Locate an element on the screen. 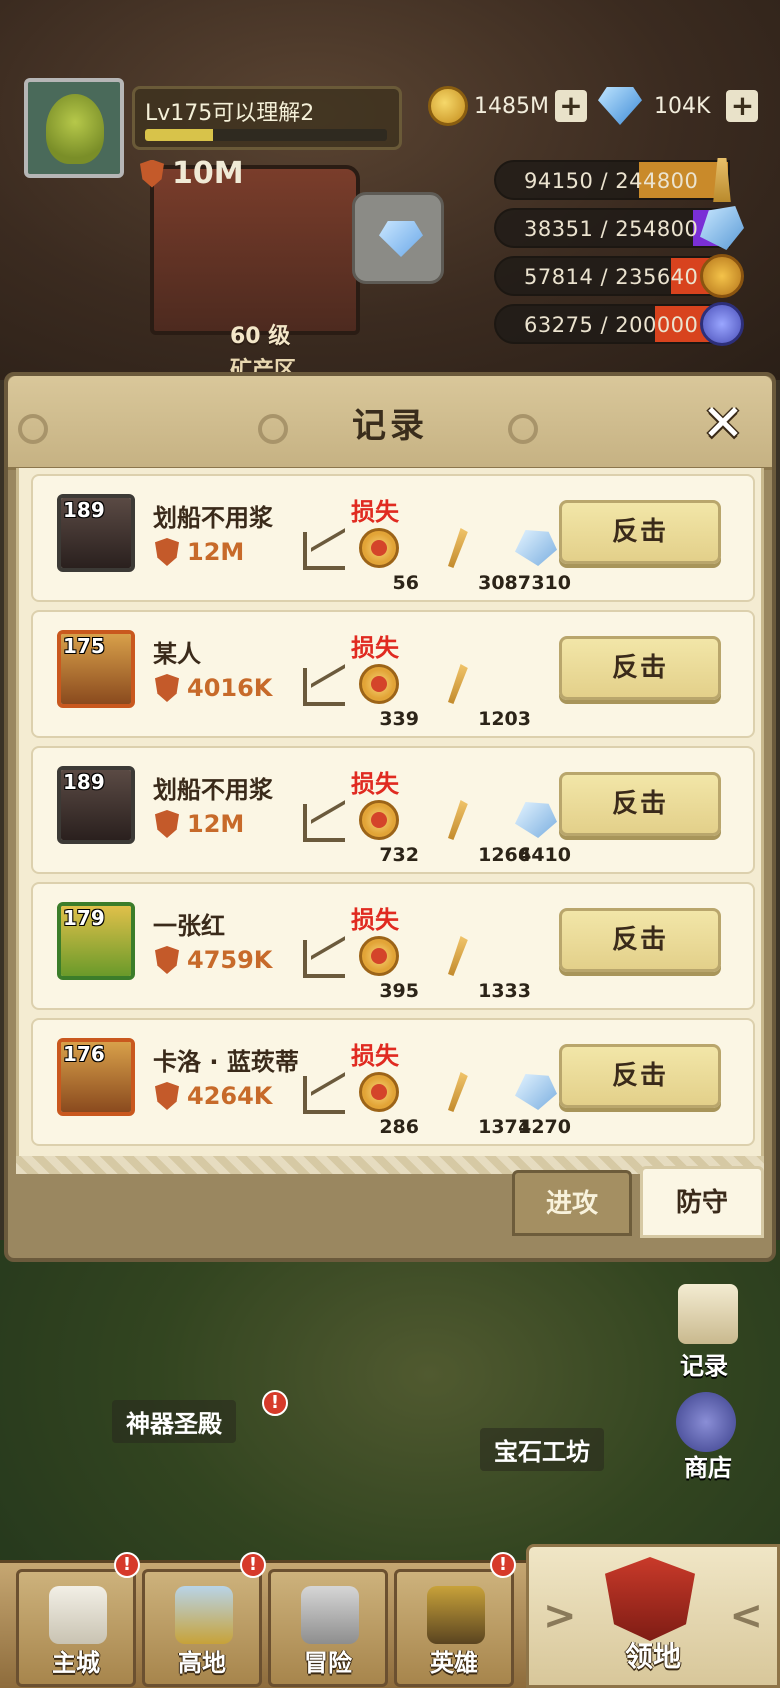 This screenshot has width=780, height=1688. territory-shield-icon is located at coordinates (650, 1599).